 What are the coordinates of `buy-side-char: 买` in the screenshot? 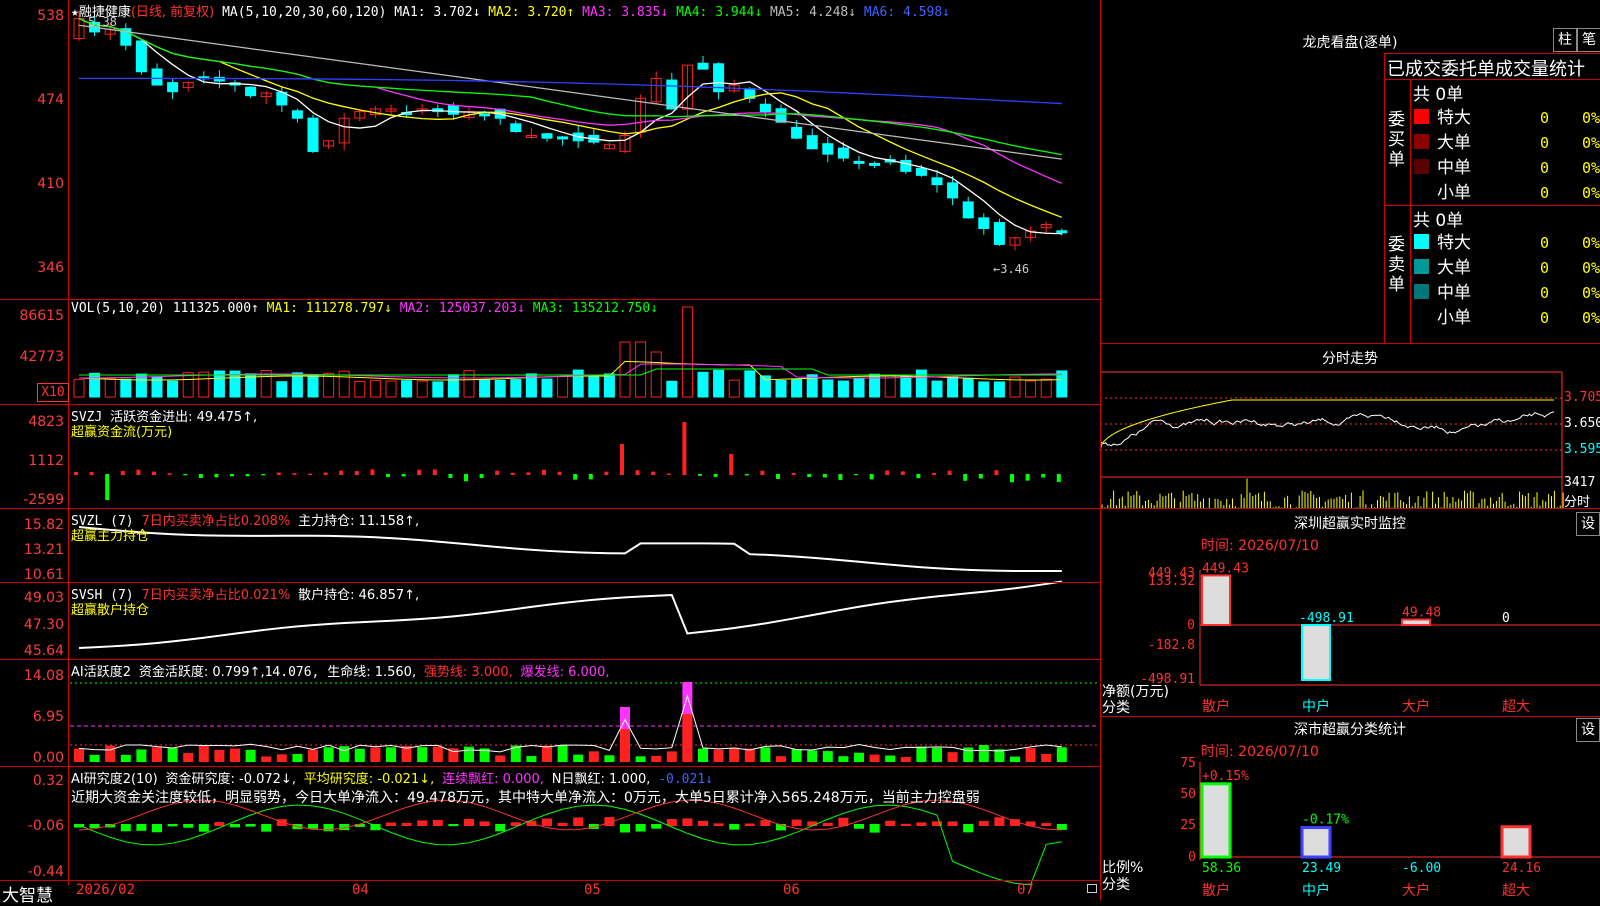 It's located at (1396, 140).